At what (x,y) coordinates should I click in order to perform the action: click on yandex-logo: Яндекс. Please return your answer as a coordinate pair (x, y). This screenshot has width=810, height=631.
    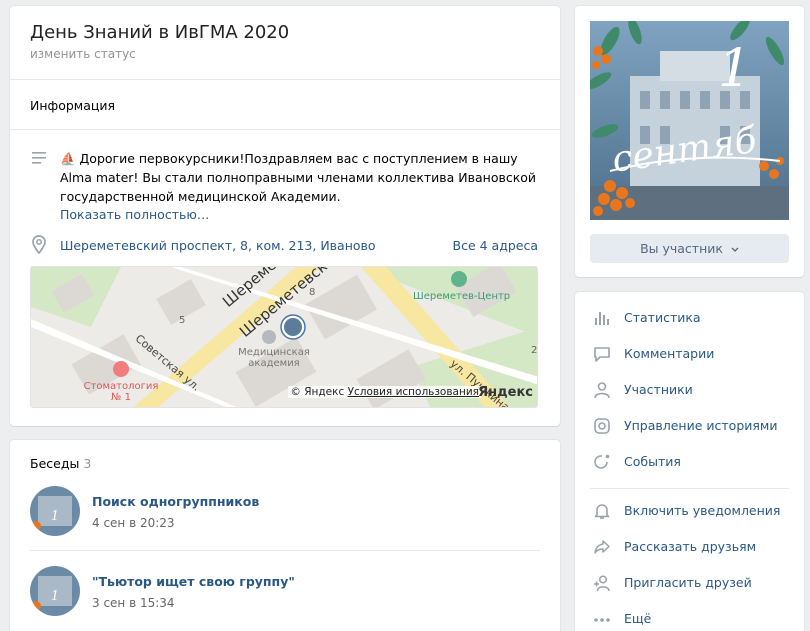
    Looking at the image, I should click on (505, 392).